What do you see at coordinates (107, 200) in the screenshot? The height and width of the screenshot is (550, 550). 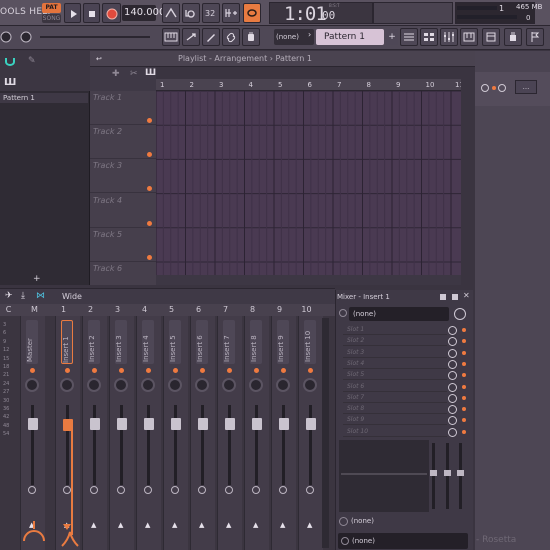 I see `track-name: Track 4` at bounding box center [107, 200].